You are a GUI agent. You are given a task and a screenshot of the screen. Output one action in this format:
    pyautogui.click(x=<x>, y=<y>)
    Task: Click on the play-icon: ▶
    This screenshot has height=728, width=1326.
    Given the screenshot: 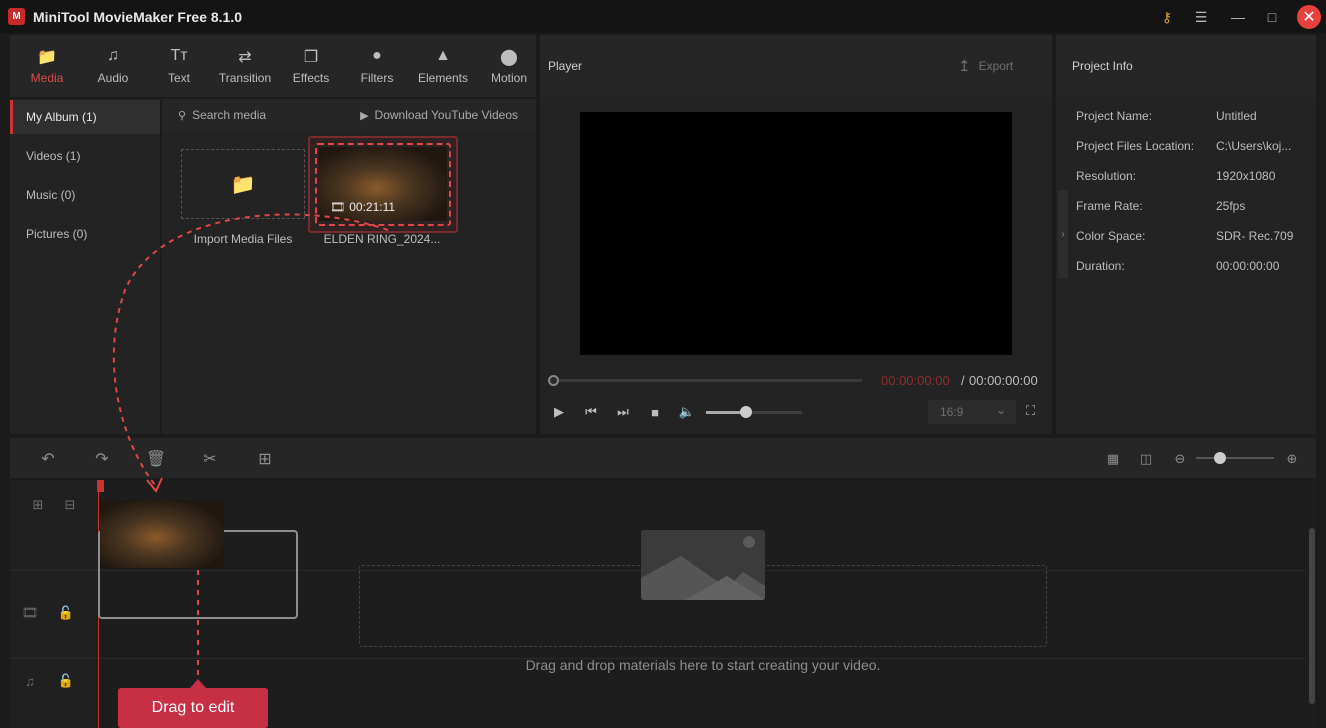 What is the action you would take?
    pyautogui.click(x=559, y=412)
    